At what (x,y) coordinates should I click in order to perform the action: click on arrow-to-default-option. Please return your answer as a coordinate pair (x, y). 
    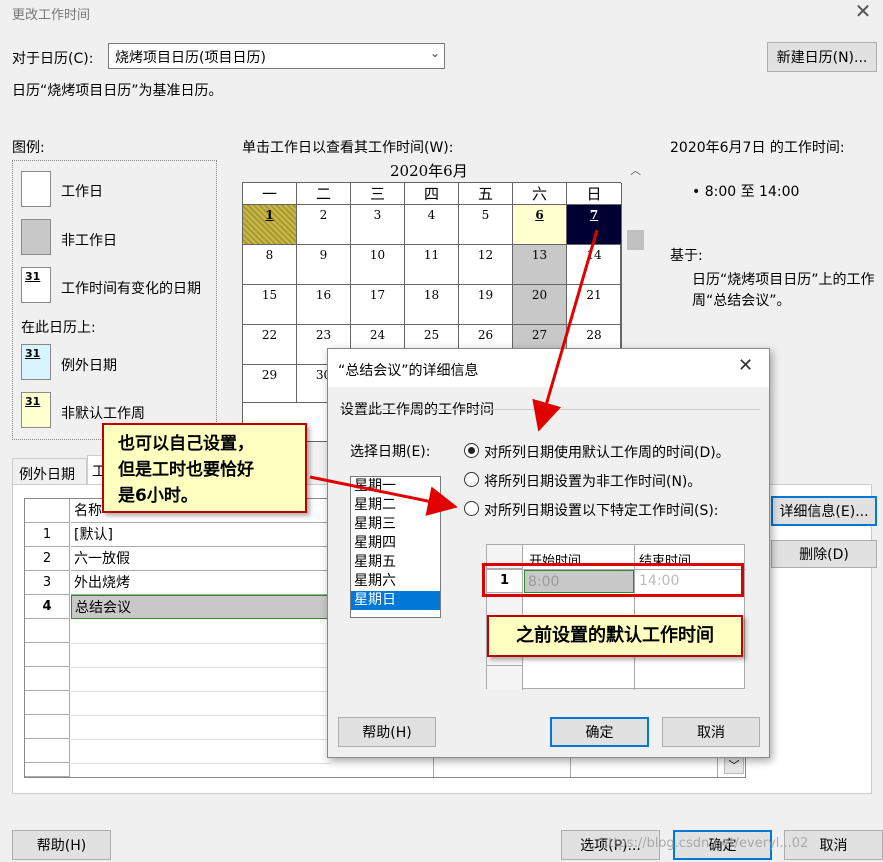
    Looking at the image, I should click on (565, 330).